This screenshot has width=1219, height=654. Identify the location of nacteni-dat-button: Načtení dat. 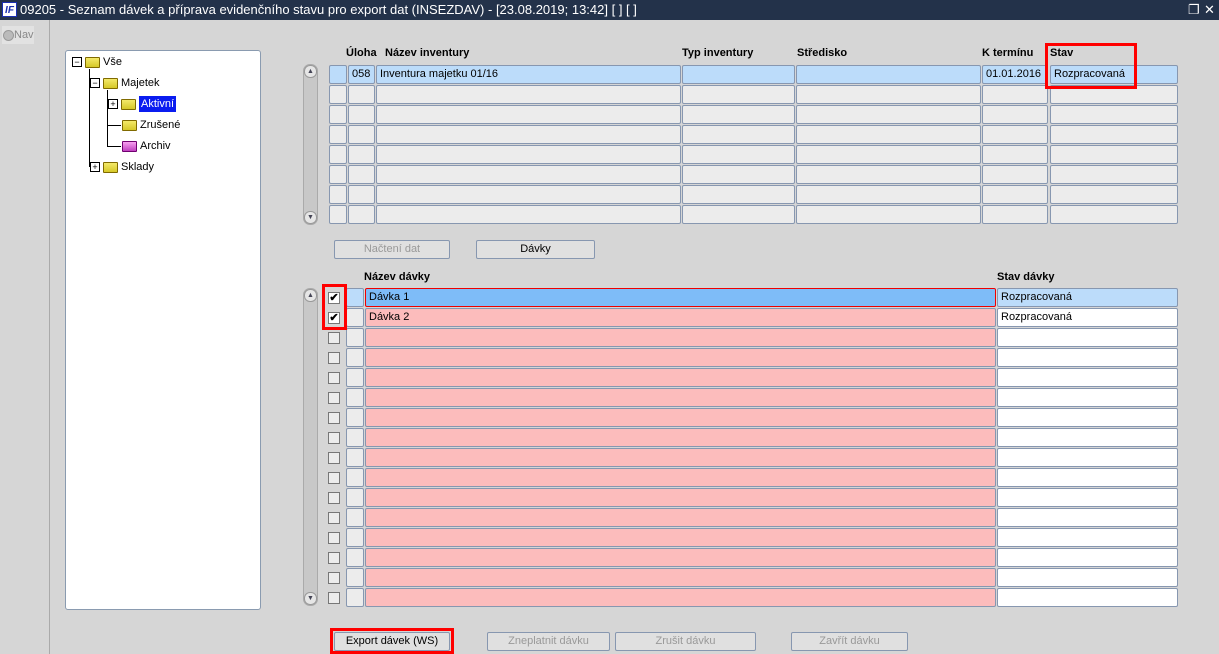
(392, 249).